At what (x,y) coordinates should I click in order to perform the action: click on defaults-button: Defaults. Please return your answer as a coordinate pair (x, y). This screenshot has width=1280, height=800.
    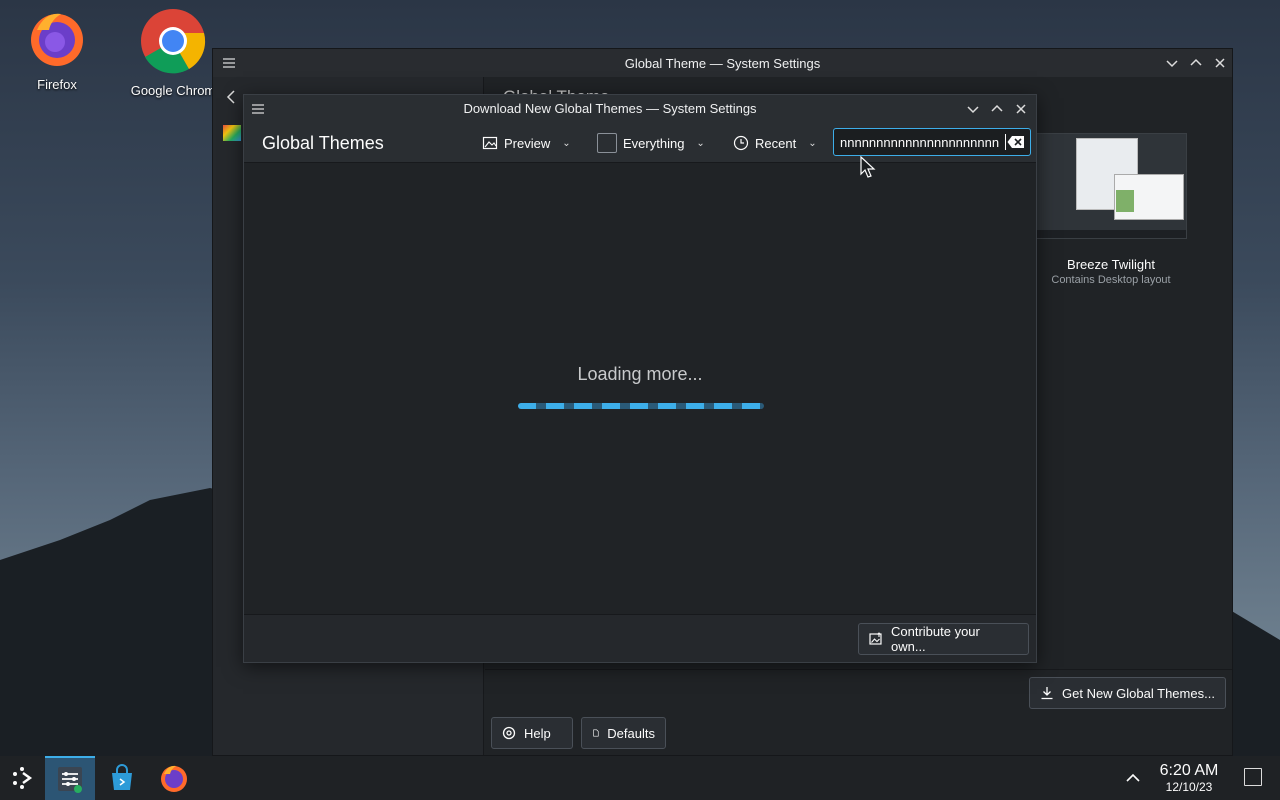
    Looking at the image, I should click on (623, 733).